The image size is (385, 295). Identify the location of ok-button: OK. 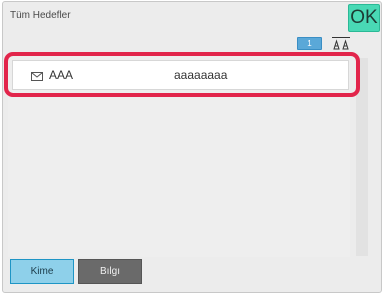
(364, 18).